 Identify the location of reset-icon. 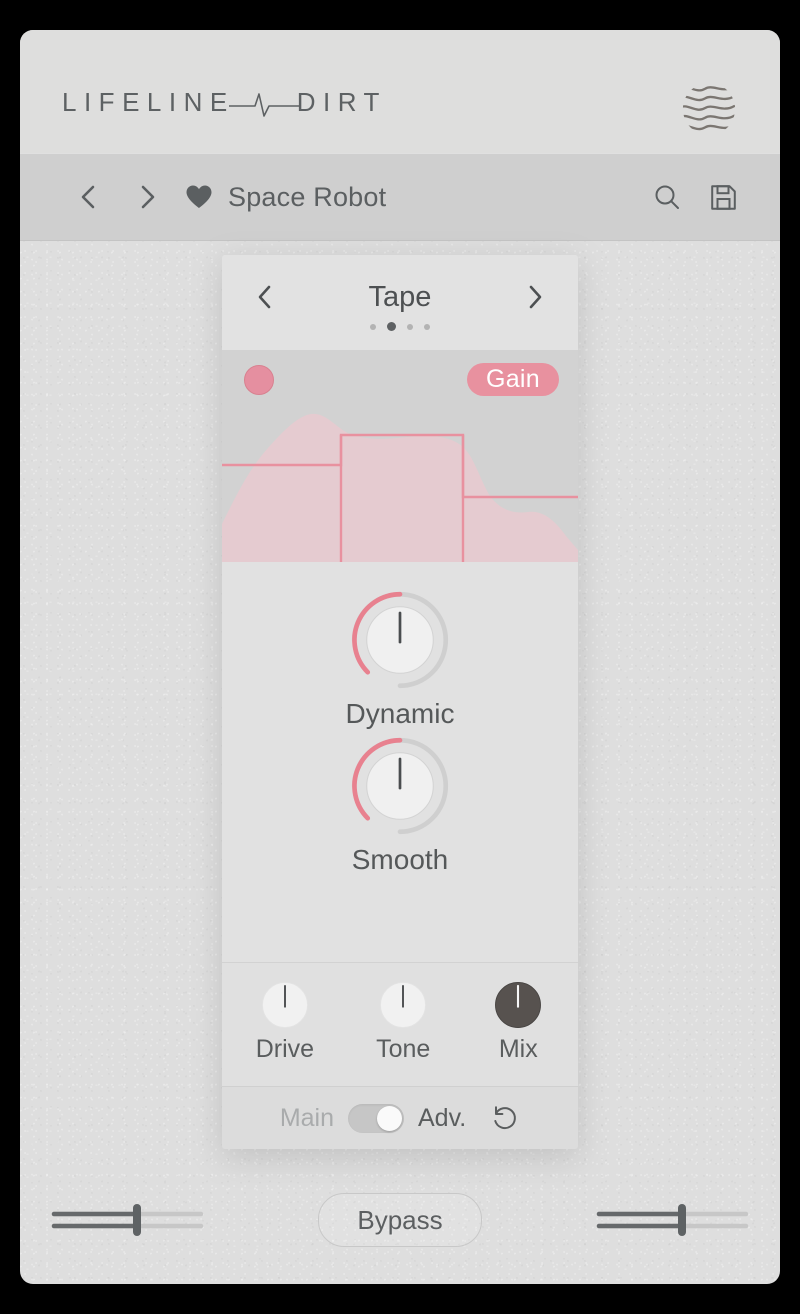
(505, 1118).